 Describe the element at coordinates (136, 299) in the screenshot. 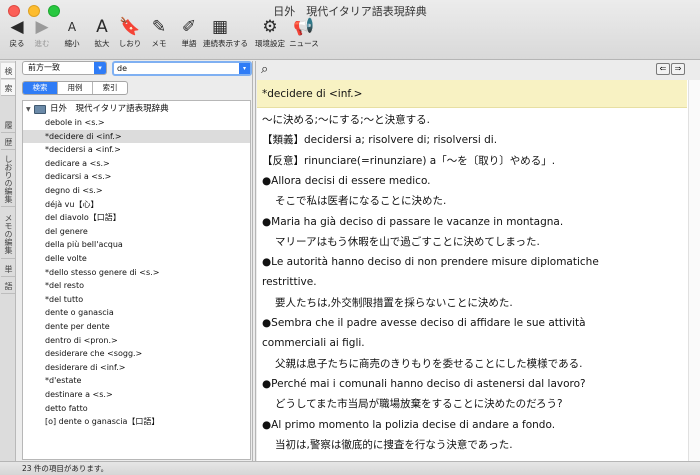

I see `result-item: *del tutto` at that location.